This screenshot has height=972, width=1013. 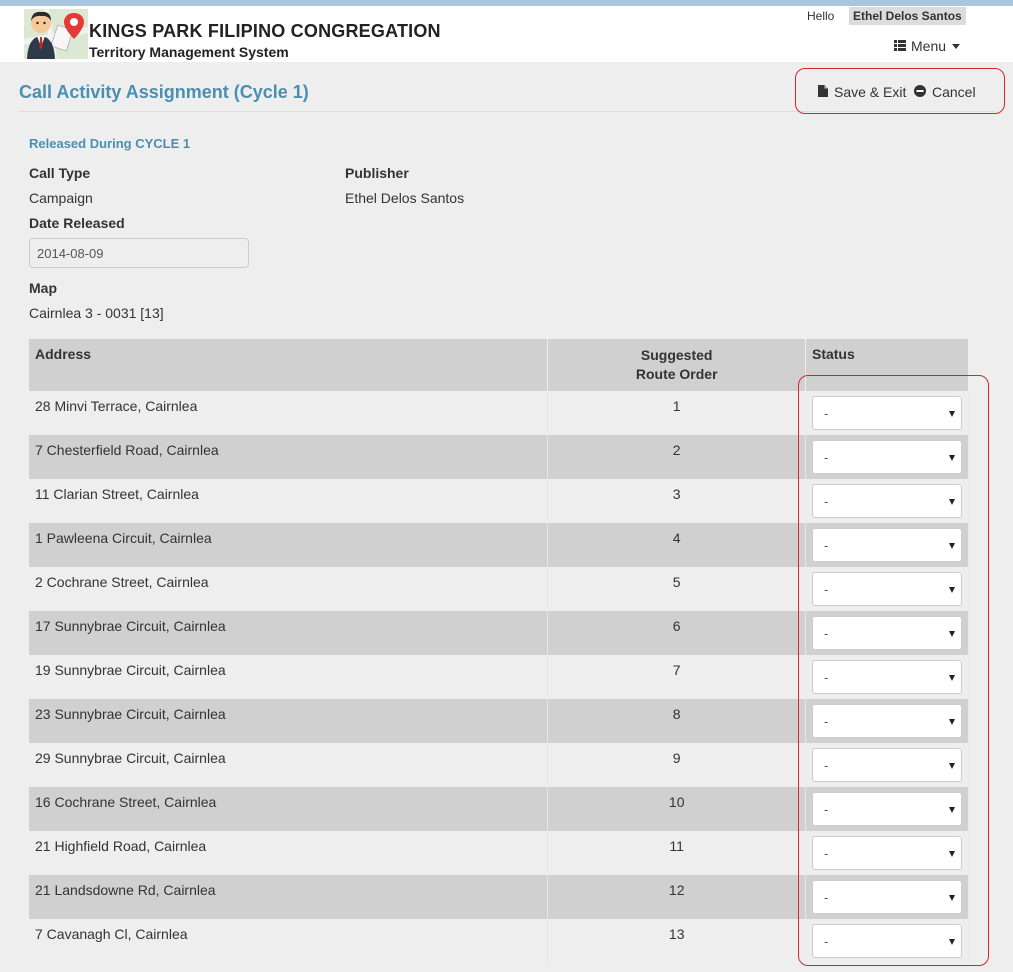 I want to click on caret-down-icon, so click(x=956, y=46).